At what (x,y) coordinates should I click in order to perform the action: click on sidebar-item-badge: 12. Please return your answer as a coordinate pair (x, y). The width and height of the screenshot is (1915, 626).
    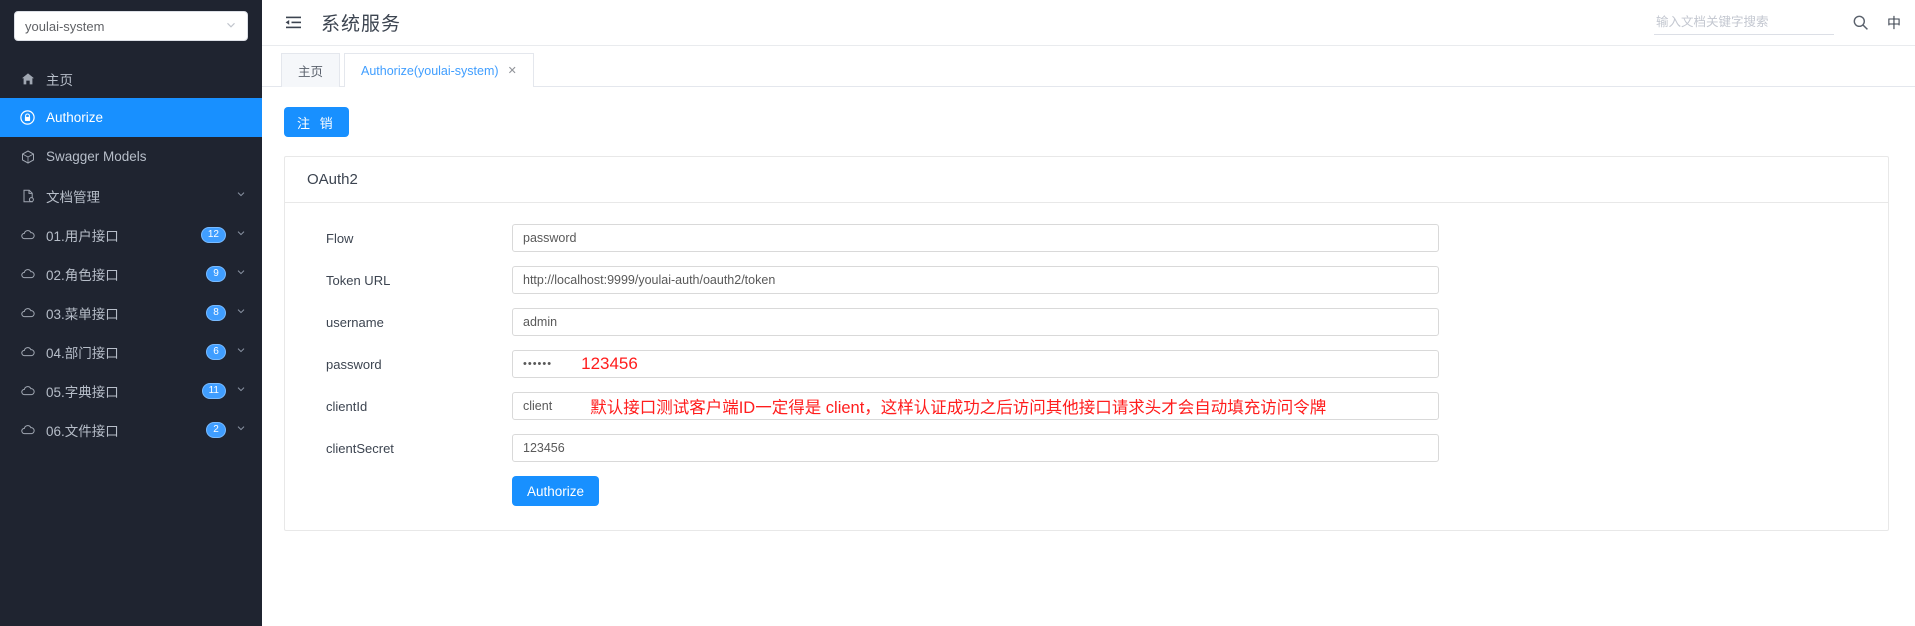
    Looking at the image, I should click on (213, 234).